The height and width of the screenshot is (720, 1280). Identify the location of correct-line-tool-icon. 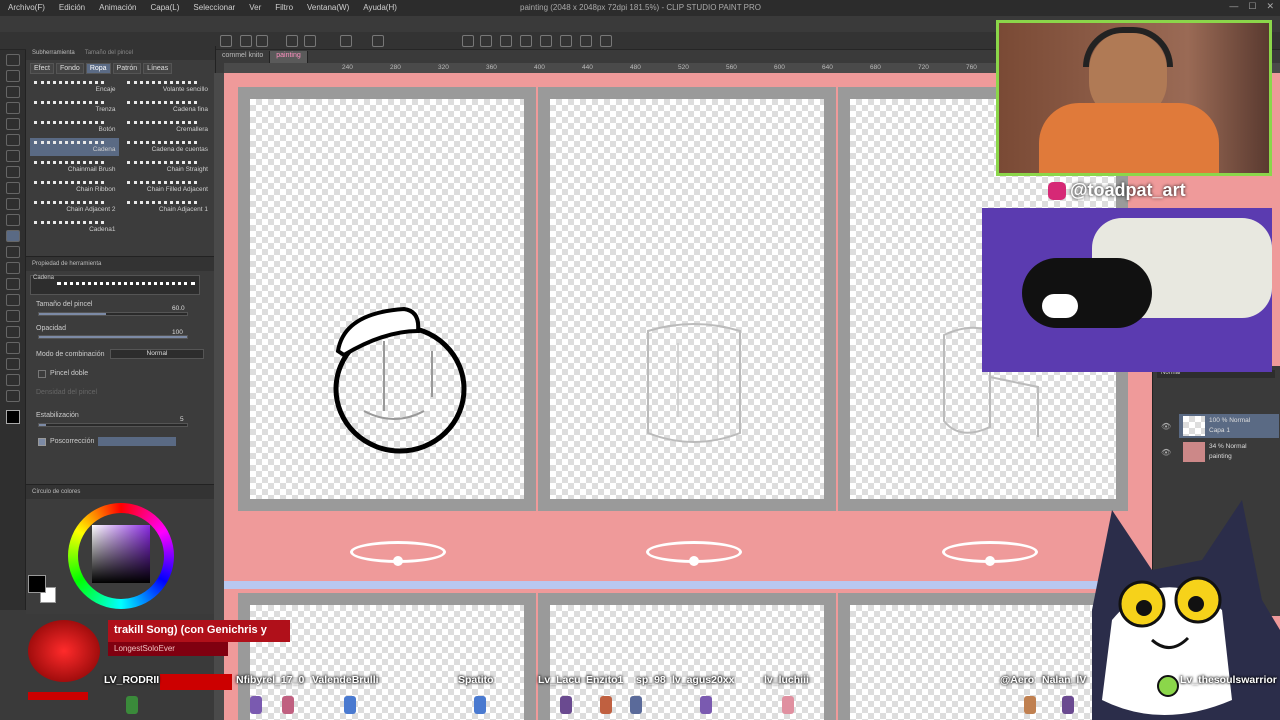
(12, 396).